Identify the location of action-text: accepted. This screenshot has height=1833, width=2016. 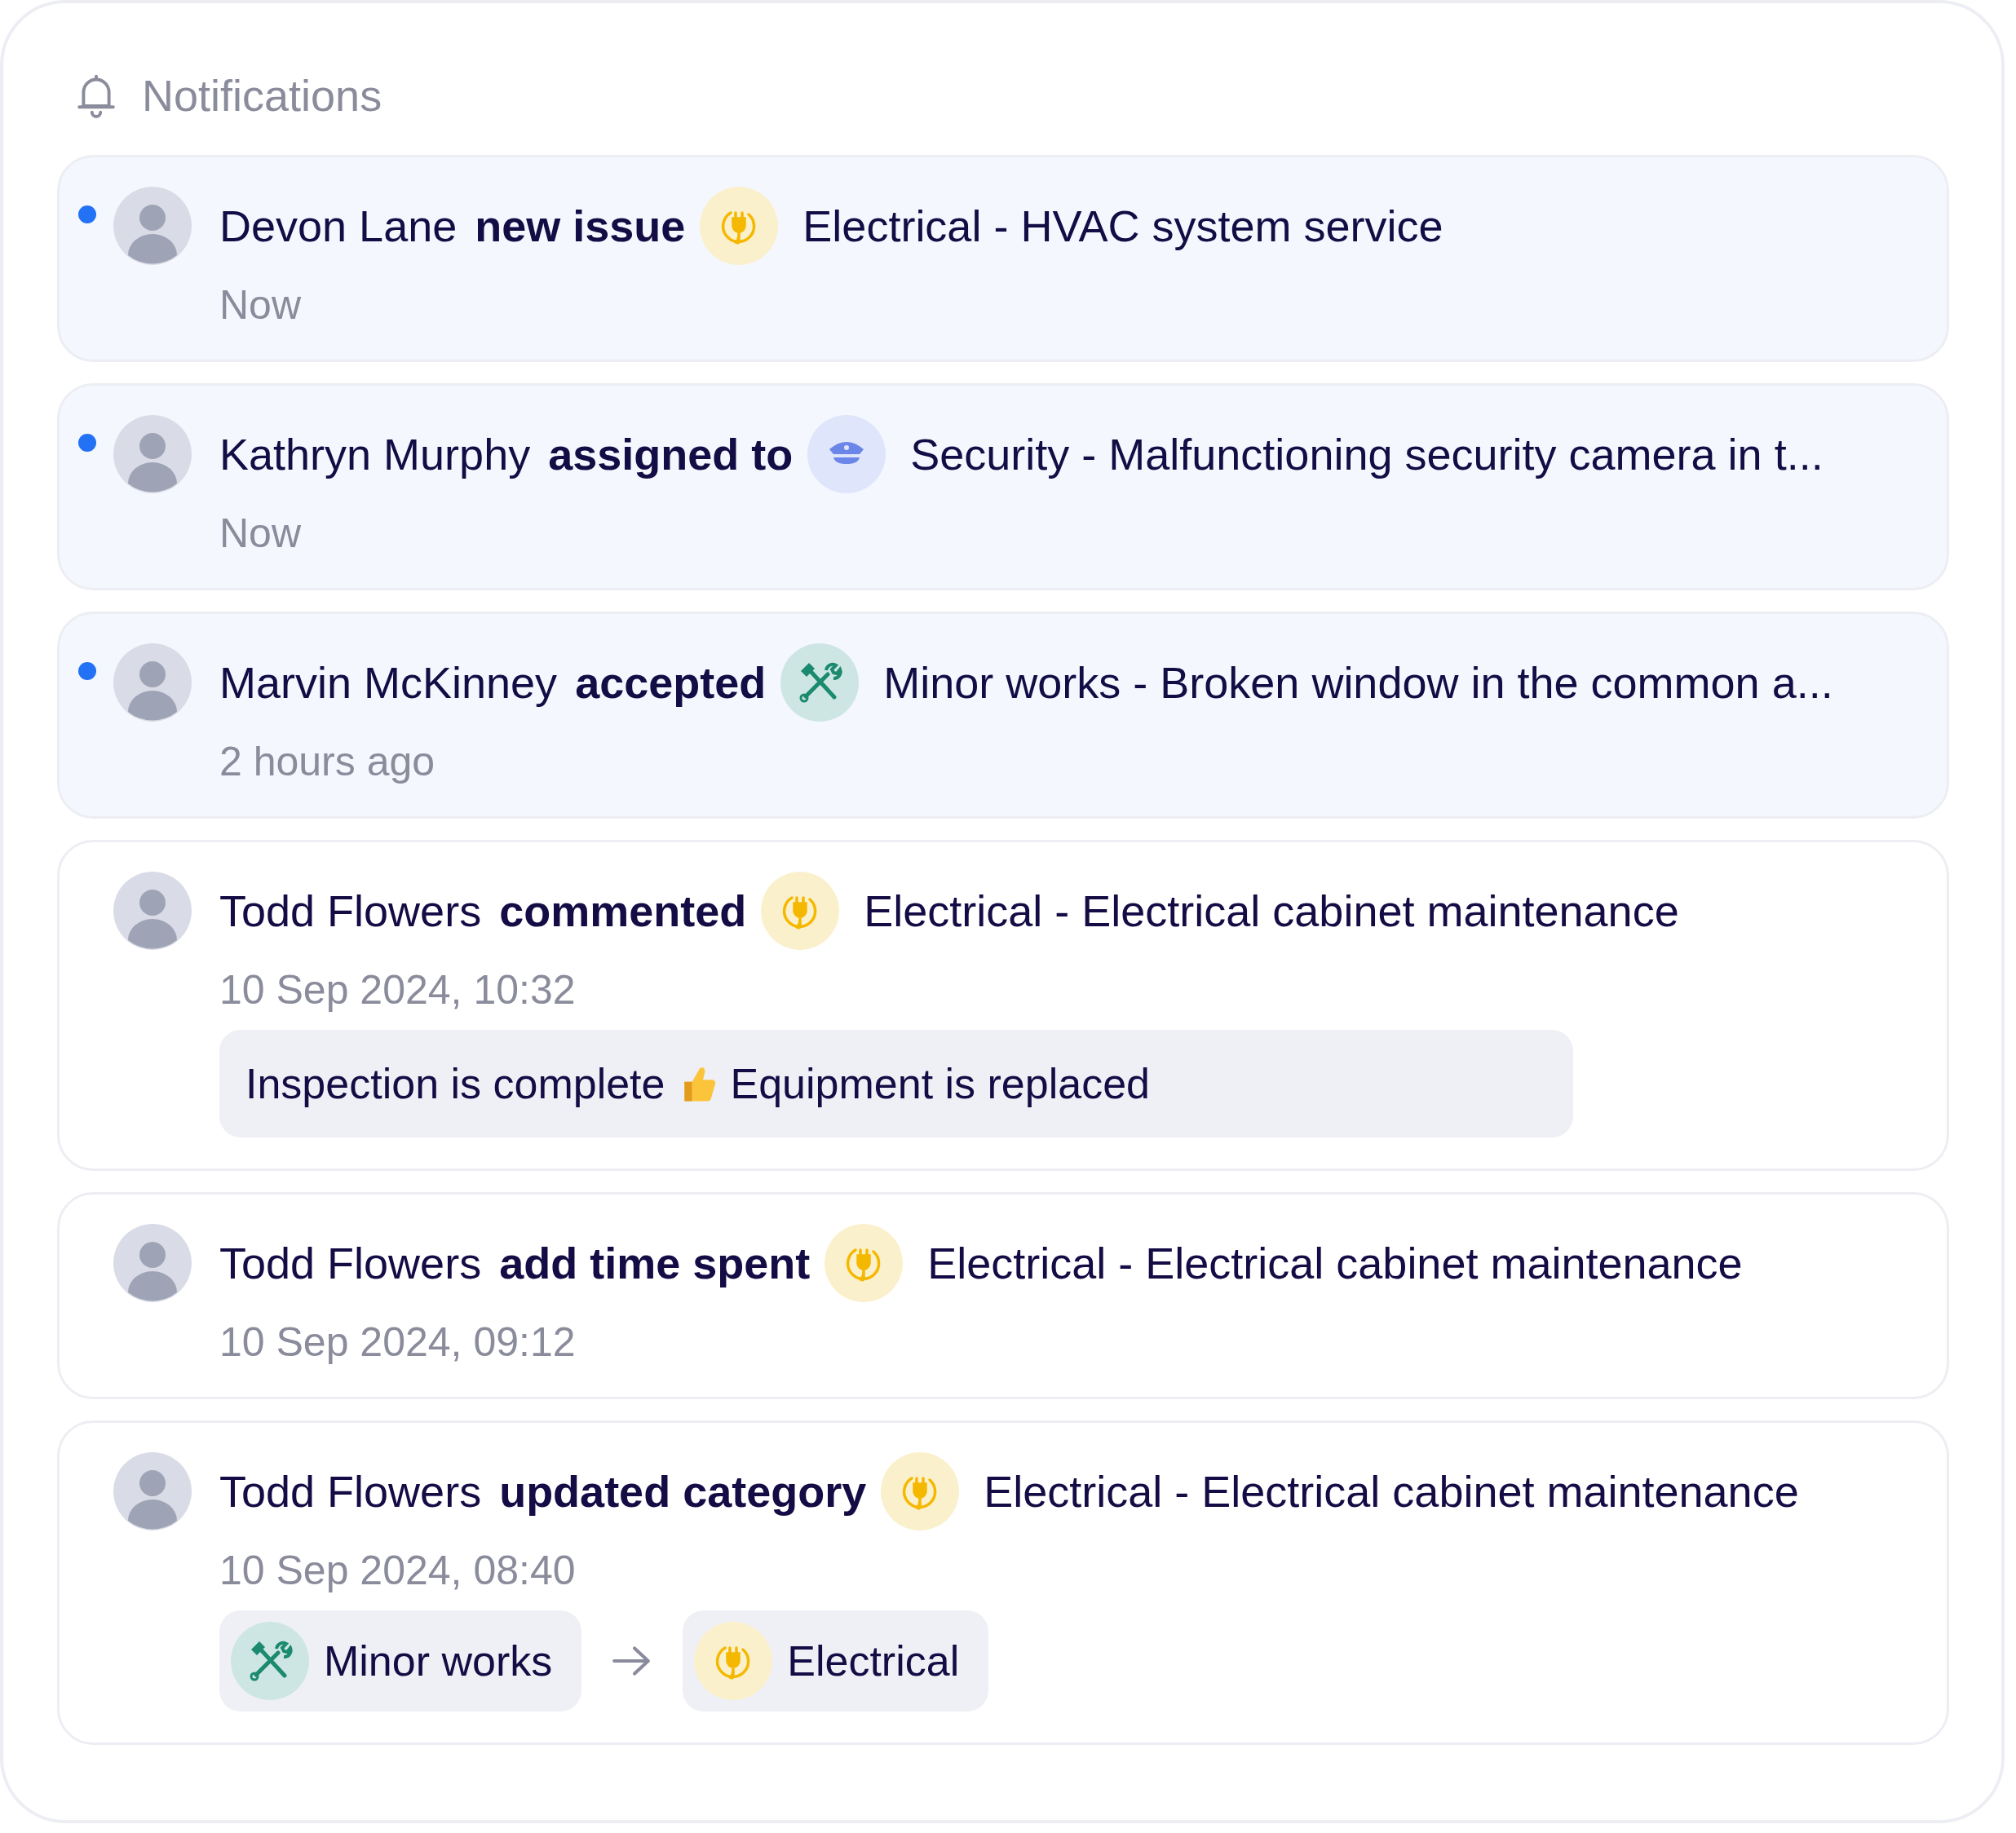
(671, 683).